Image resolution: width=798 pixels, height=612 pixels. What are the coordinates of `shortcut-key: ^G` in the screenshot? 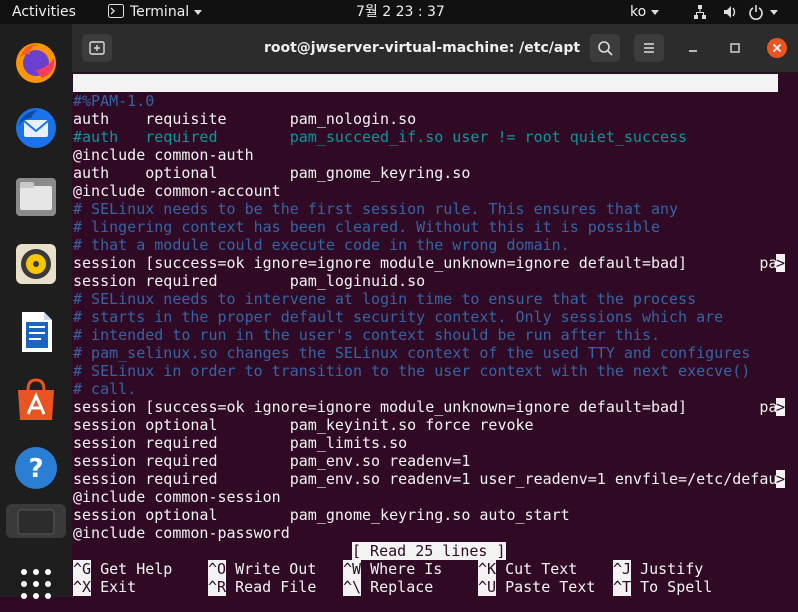 It's located at (82, 569).